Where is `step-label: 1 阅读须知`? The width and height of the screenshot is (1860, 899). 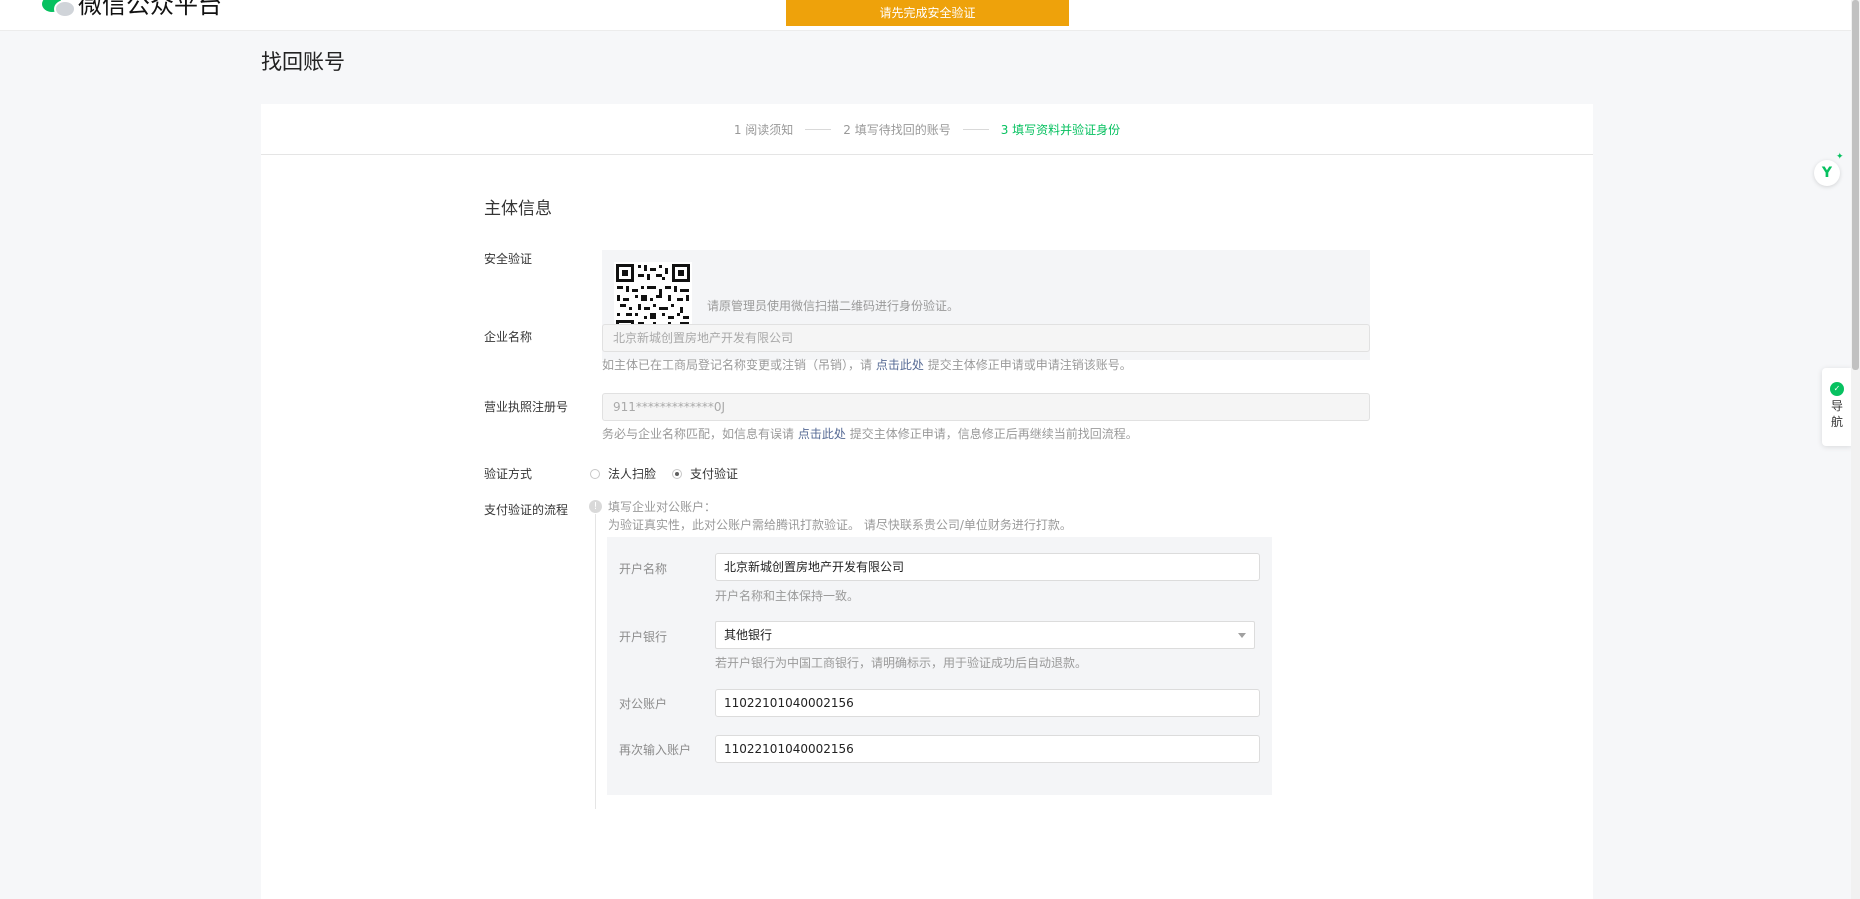
step-label: 1 阅读须知 is located at coordinates (763, 129).